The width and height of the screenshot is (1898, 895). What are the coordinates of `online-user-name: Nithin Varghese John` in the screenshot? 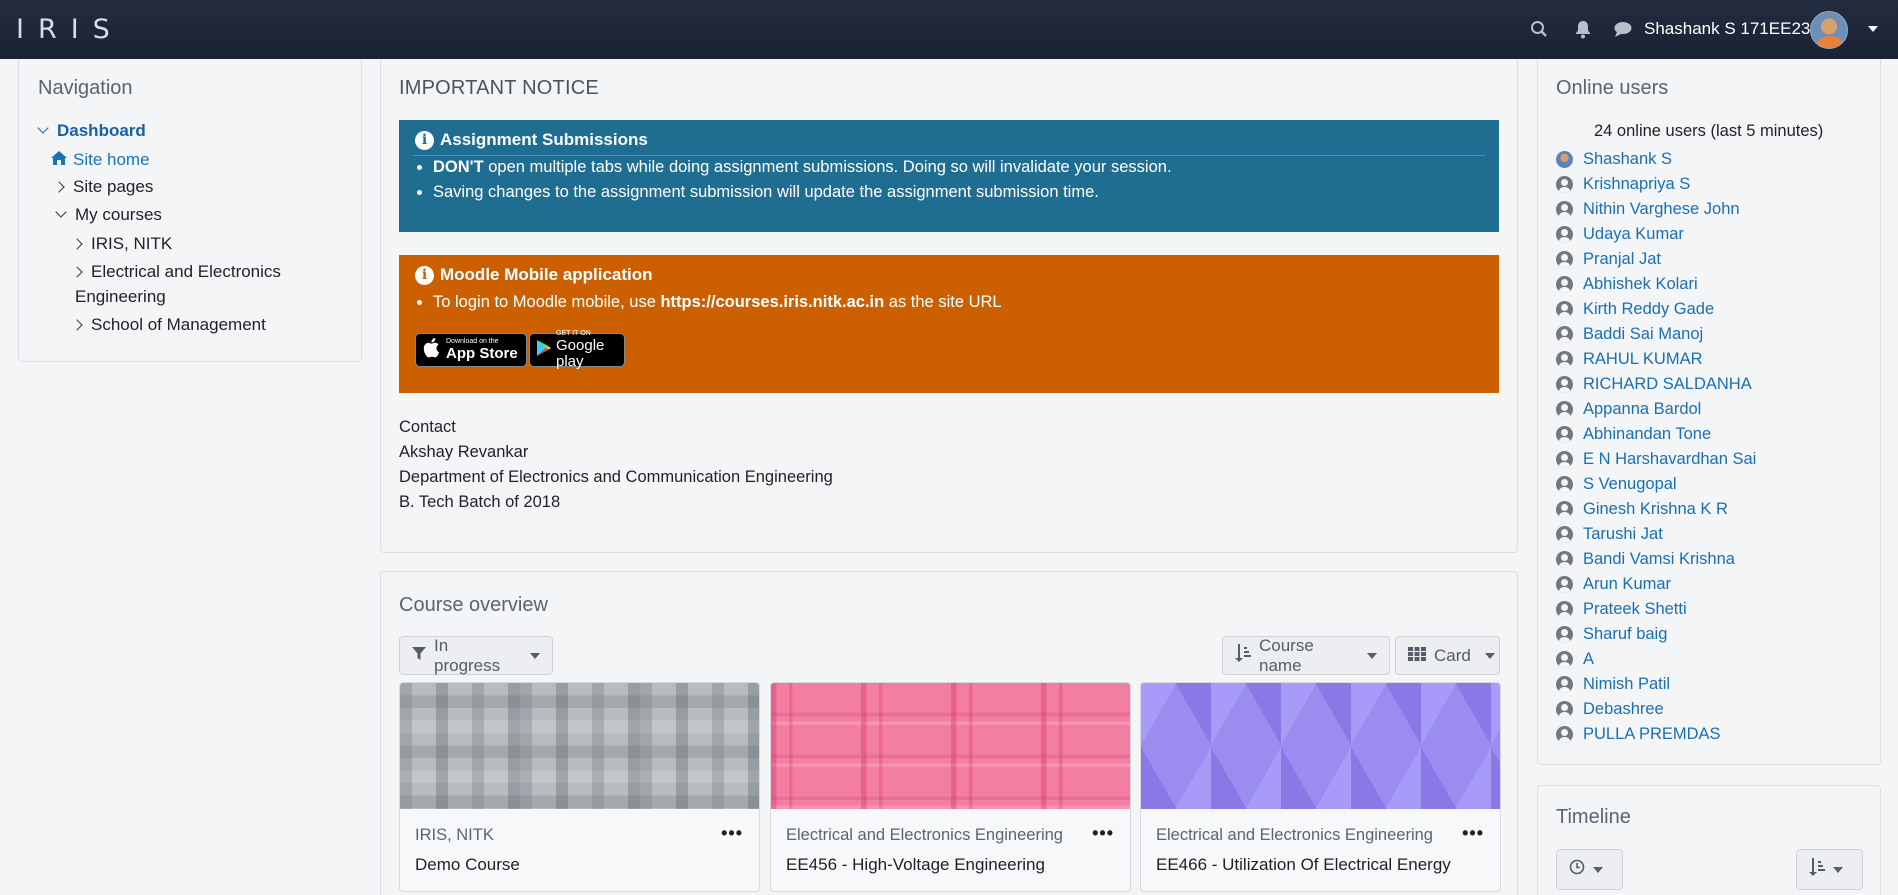 It's located at (1661, 209).